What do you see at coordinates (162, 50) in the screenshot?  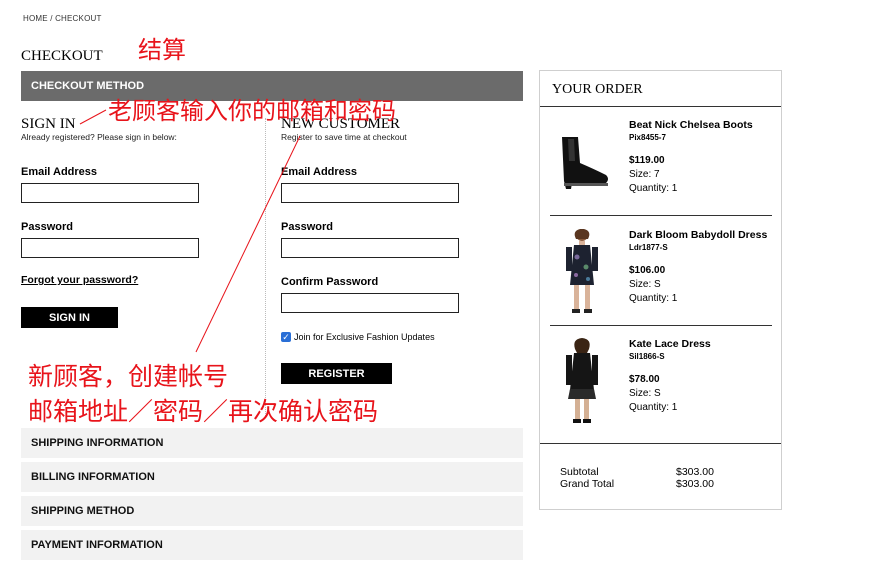 I see `annotation-checkout: 结算` at bounding box center [162, 50].